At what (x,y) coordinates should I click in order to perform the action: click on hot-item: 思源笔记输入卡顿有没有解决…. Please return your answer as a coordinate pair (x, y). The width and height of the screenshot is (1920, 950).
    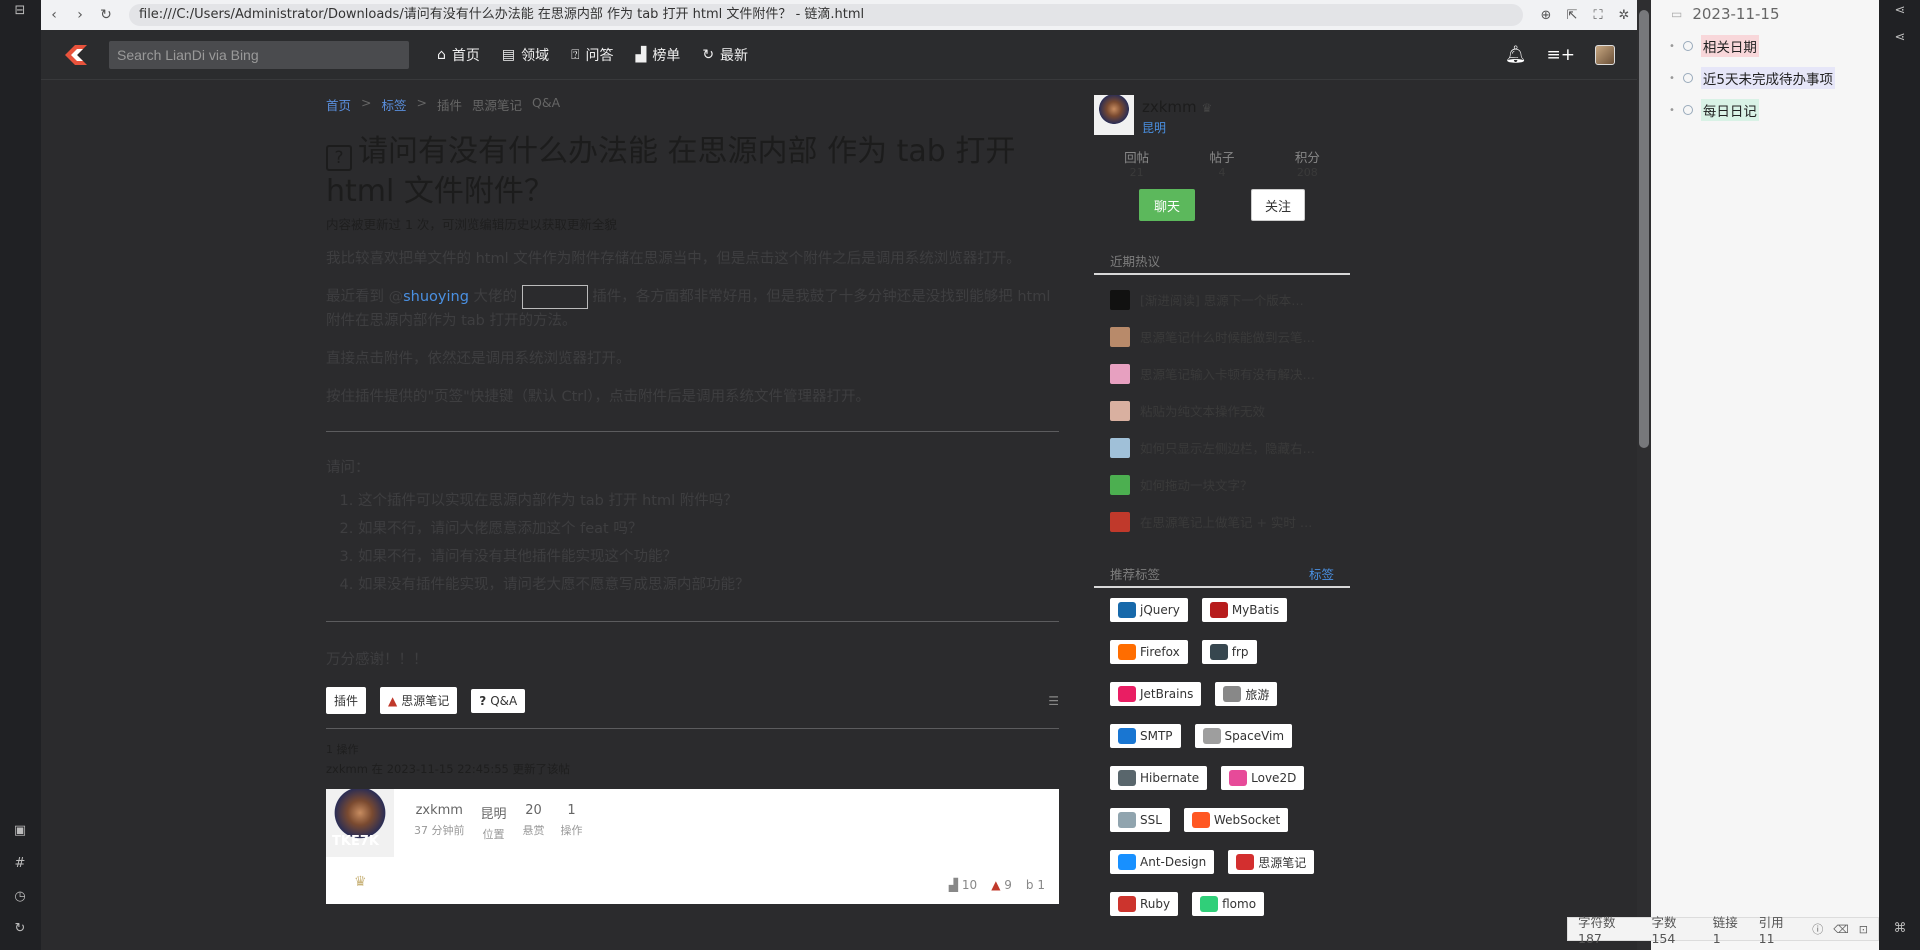
    Looking at the image, I should click on (1222, 373).